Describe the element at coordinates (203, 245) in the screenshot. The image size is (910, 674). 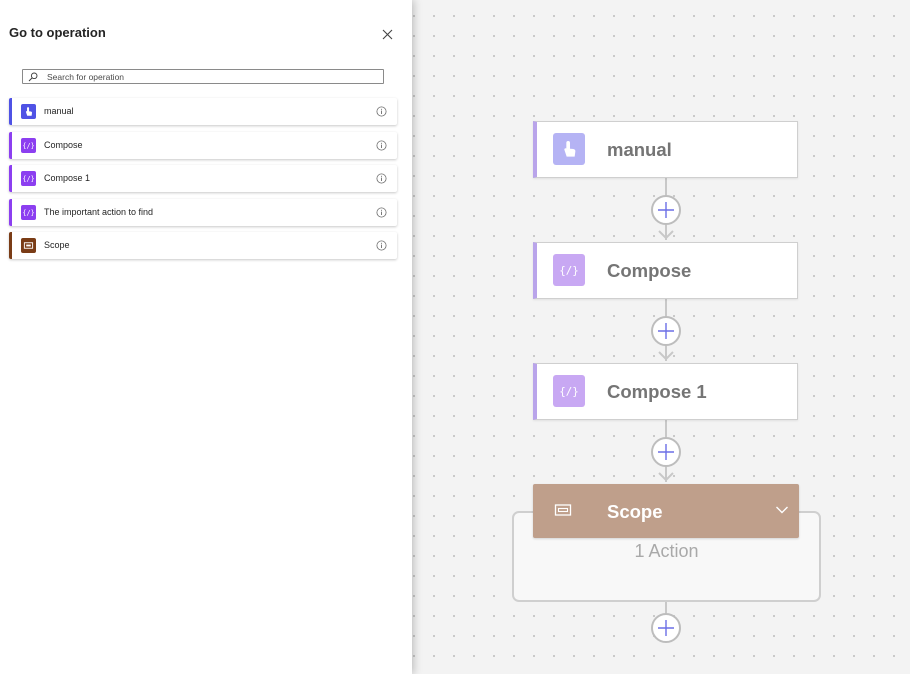
I see `operation-item-scope: Scope` at that location.